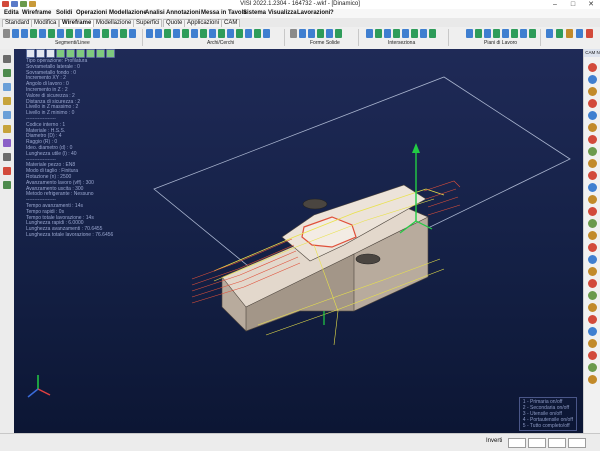 This screenshot has height=451, width=600. I want to click on menu-lavorazioni: Lavorazioni, so click(313, 13).